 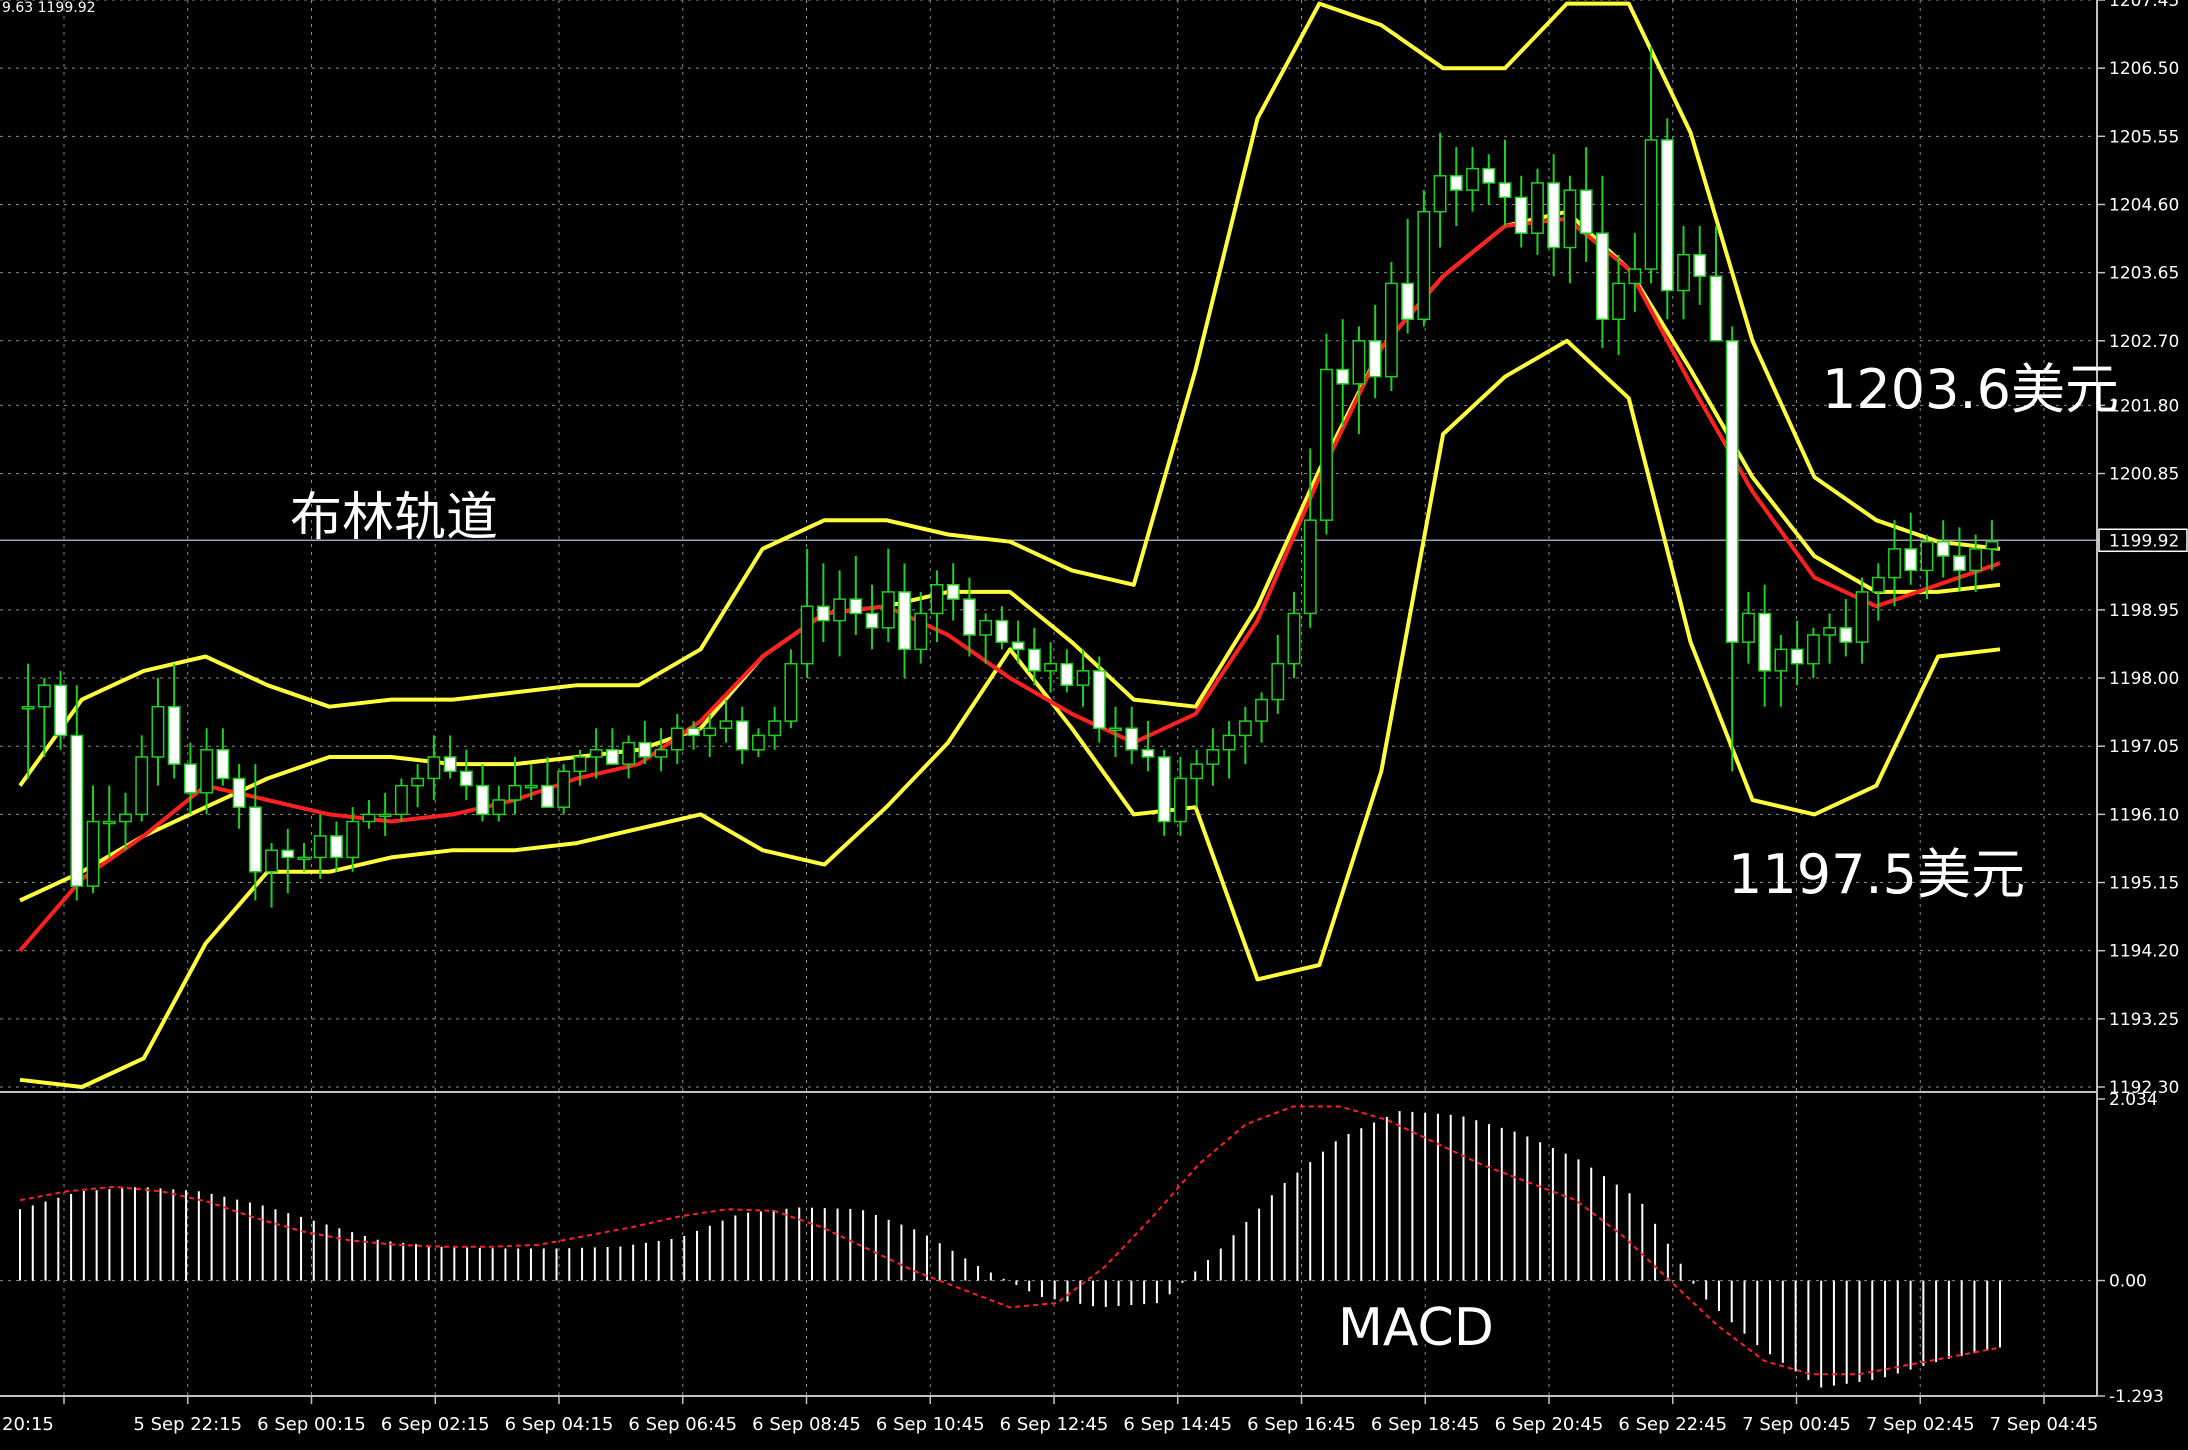 I want to click on annotation-lower-price: 1197.5美元, so click(x=1876, y=874).